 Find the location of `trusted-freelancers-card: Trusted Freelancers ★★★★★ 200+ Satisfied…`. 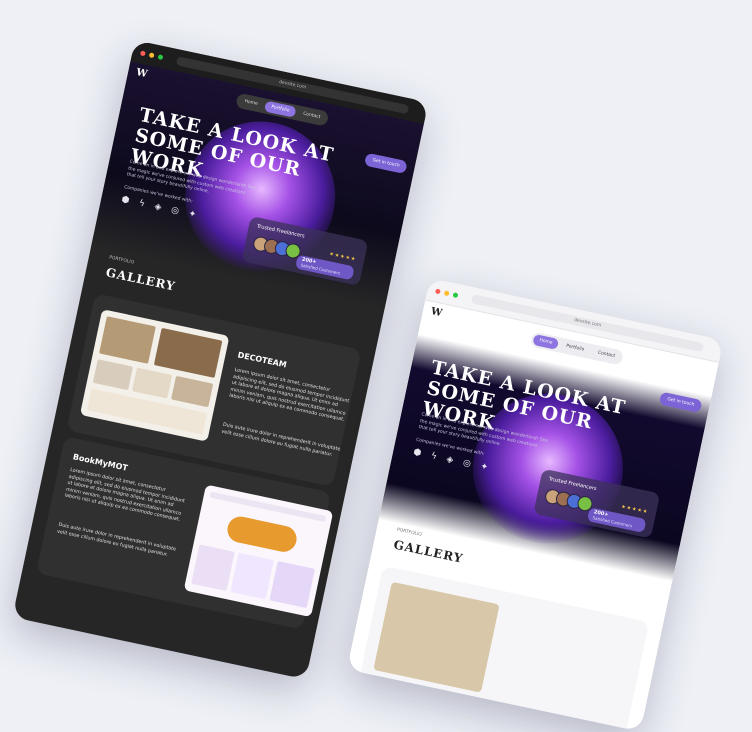

trusted-freelancers-card: Trusted Freelancers ★★★★★ 200+ Satisfied… is located at coordinates (305, 250).